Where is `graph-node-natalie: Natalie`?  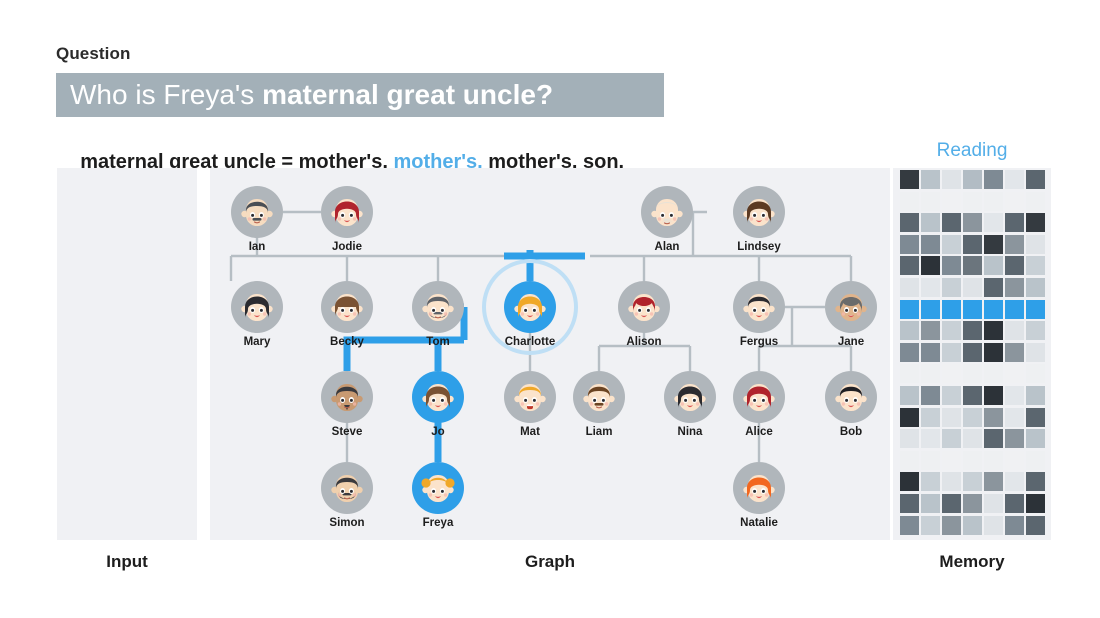
graph-node-natalie: Natalie is located at coordinates (759, 495).